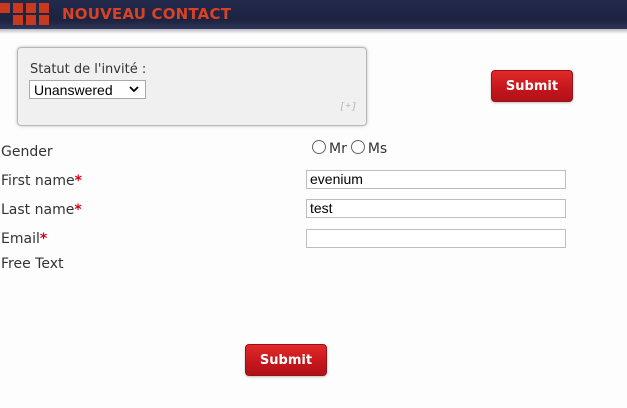 Image resolution: width=627 pixels, height=408 pixels. What do you see at coordinates (436, 238) in the screenshot?
I see `email-input` at bounding box center [436, 238].